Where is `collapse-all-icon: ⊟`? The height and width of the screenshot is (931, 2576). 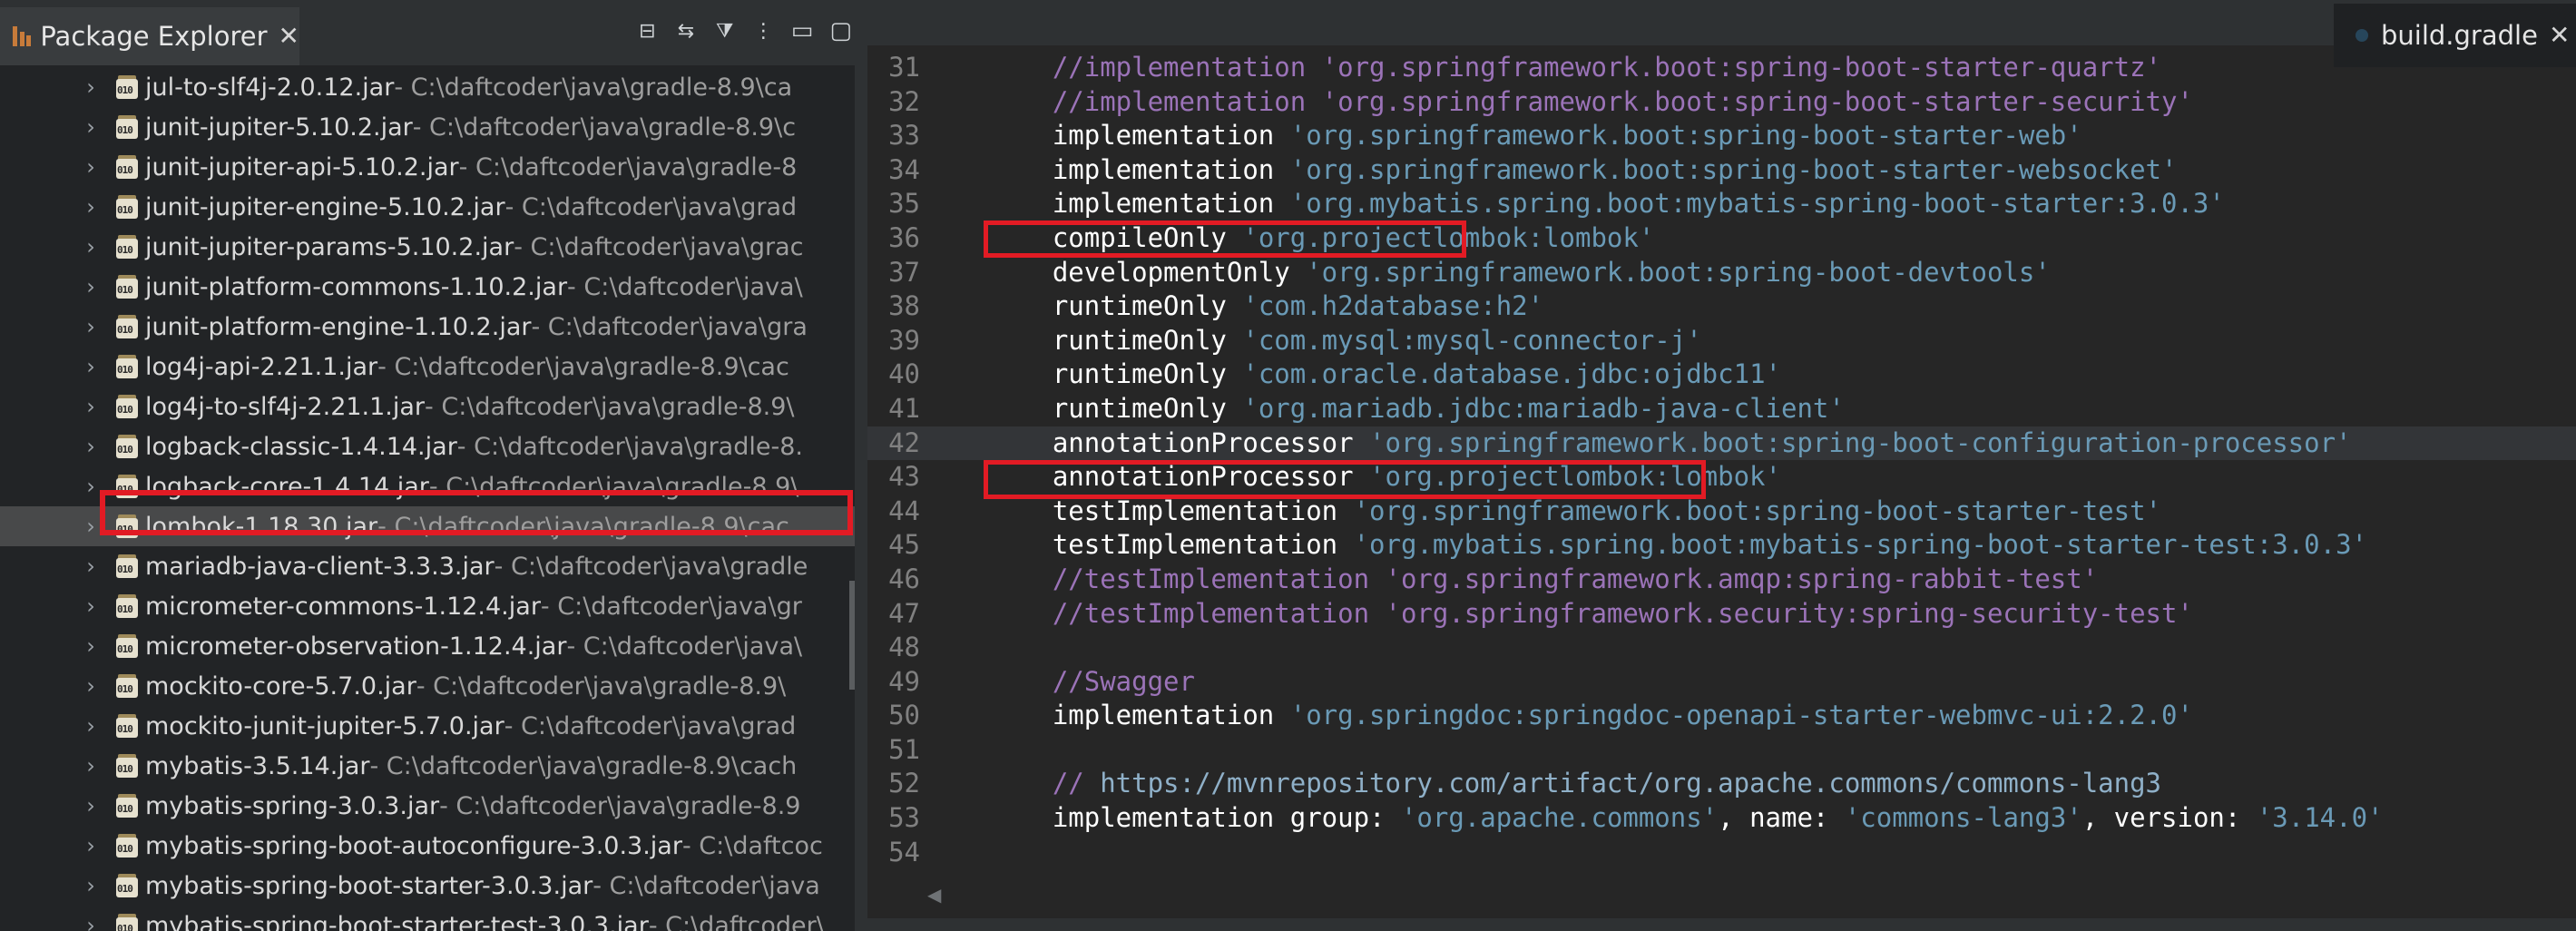
collapse-all-icon: ⊟ is located at coordinates (647, 31).